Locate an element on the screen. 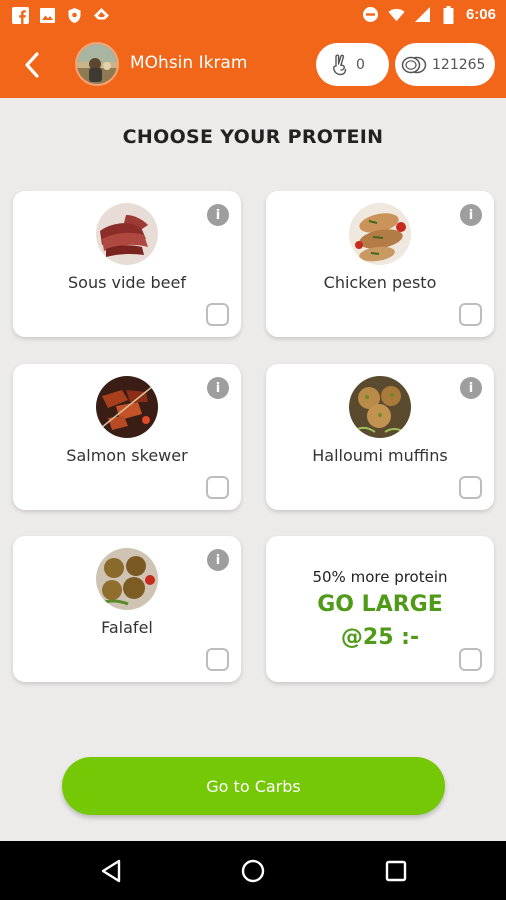 Image resolution: width=506 pixels, height=900 pixels. protein-card-falafel: Falafel i is located at coordinates (127, 609).